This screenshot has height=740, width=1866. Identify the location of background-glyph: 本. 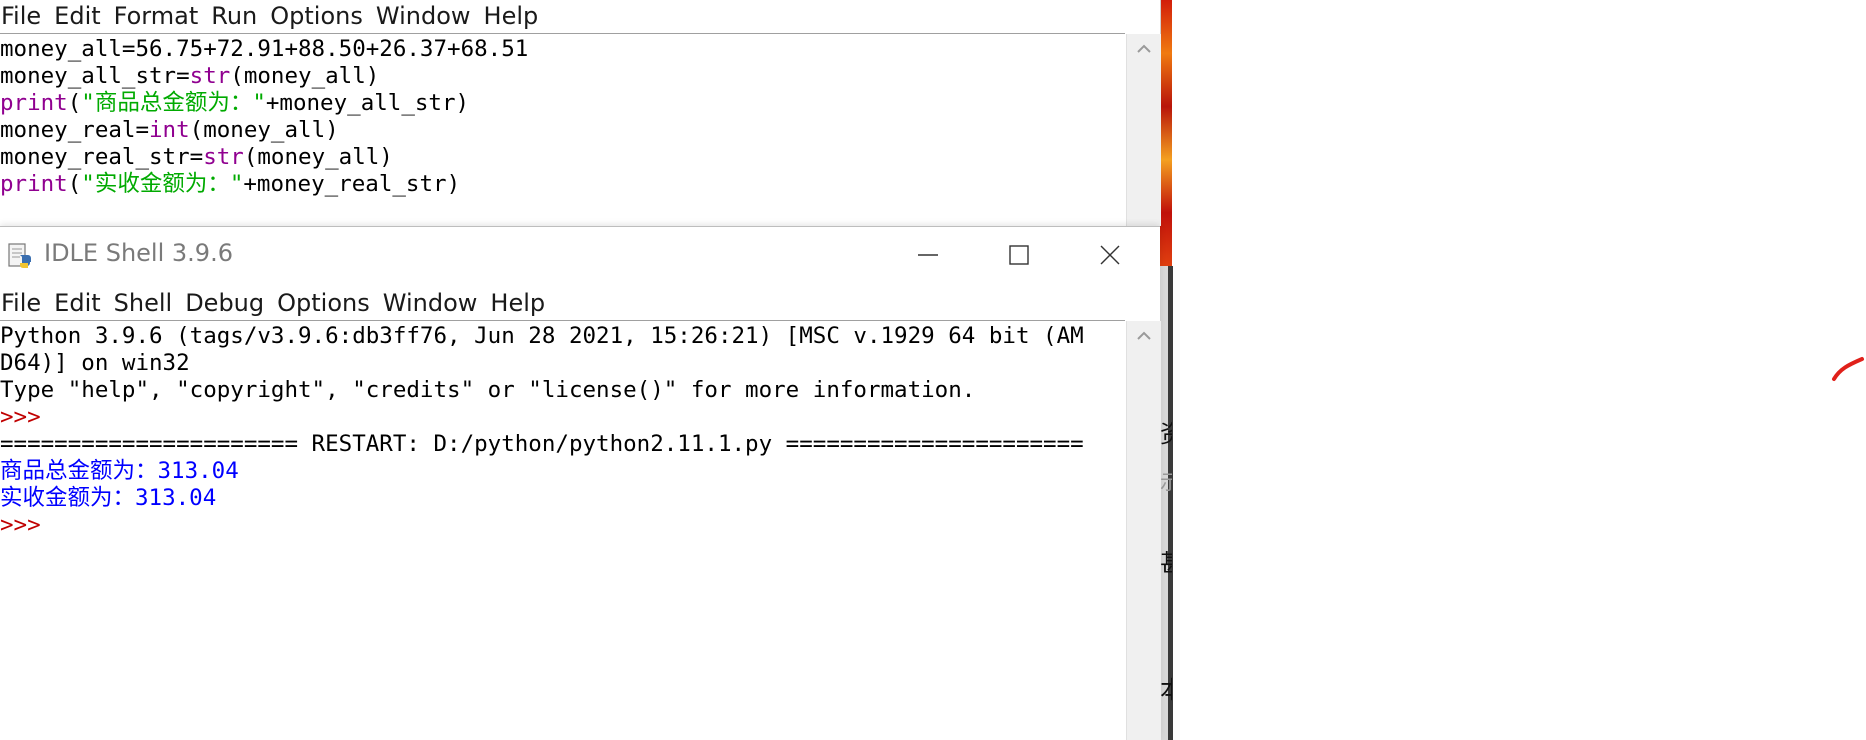
(1166, 687).